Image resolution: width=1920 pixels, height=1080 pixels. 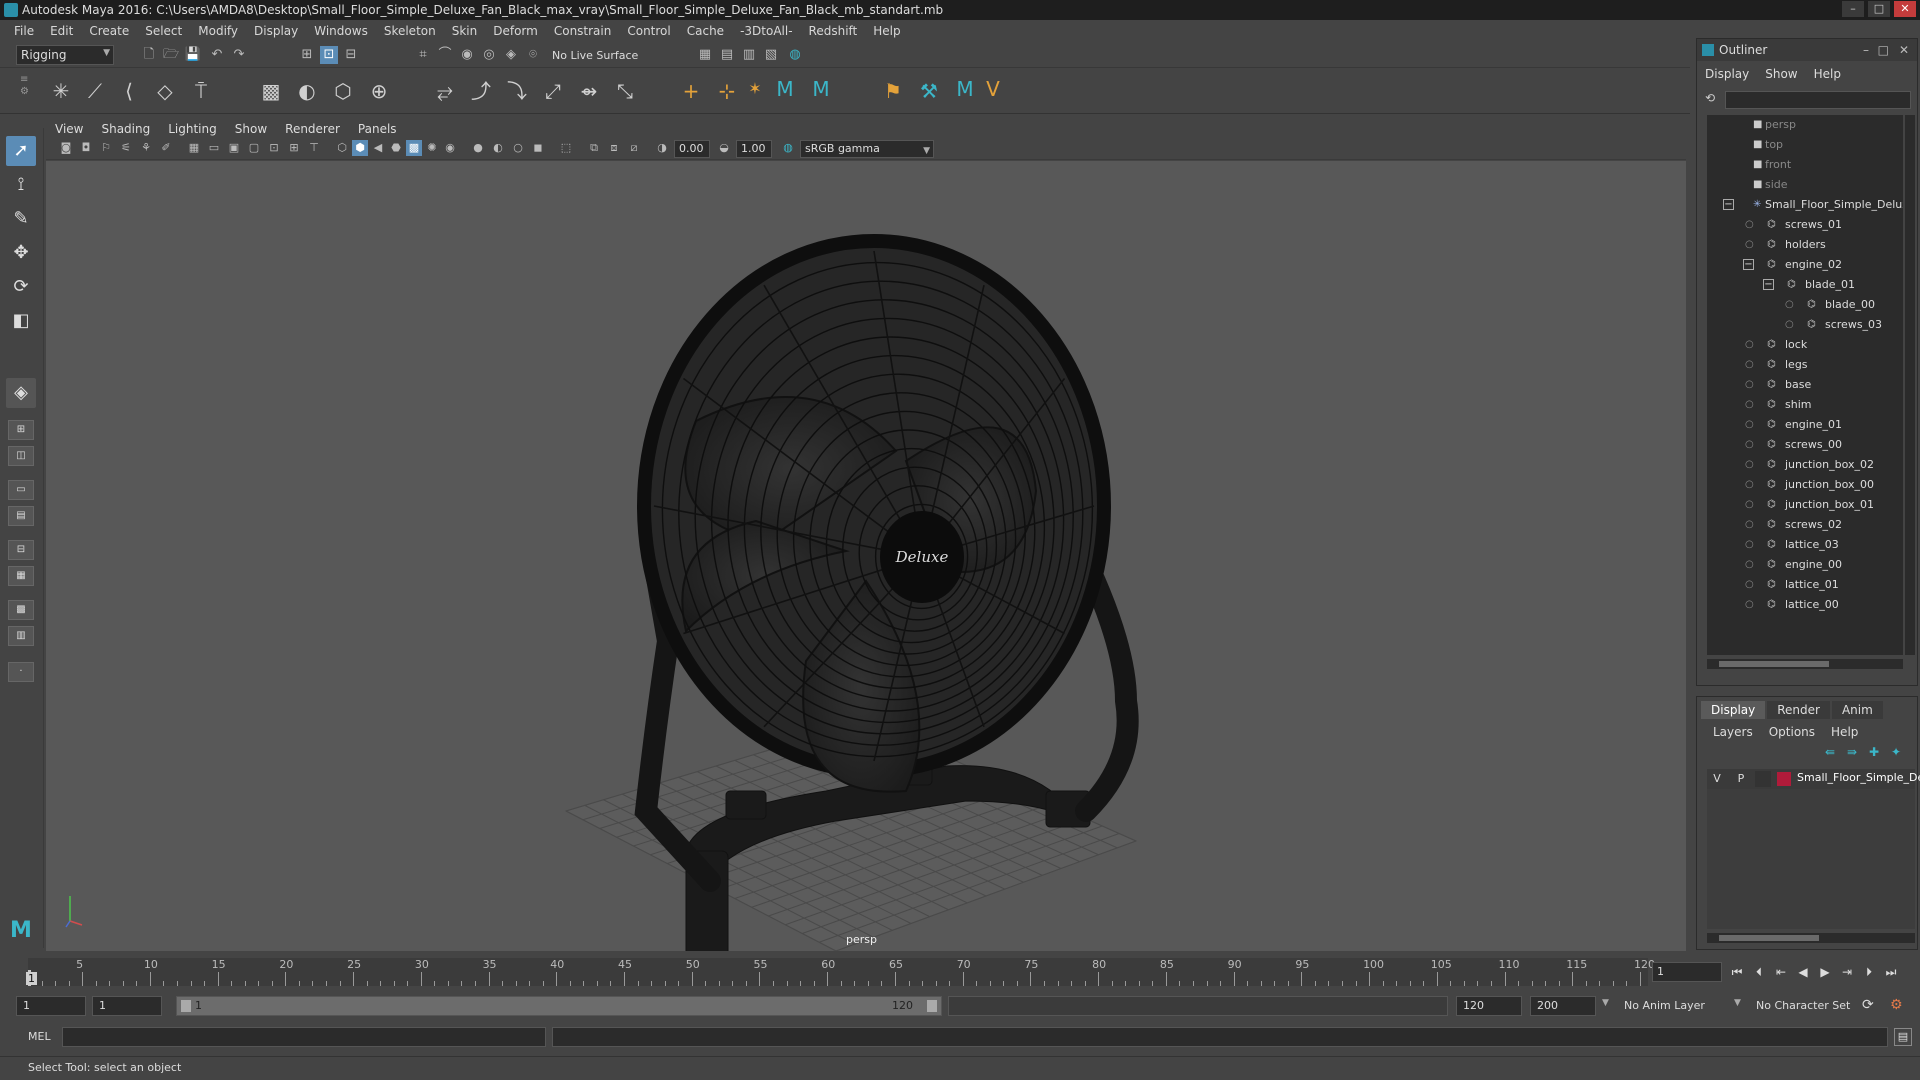 What do you see at coordinates (691, 91) in the screenshot?
I see `locator-icon: +` at bounding box center [691, 91].